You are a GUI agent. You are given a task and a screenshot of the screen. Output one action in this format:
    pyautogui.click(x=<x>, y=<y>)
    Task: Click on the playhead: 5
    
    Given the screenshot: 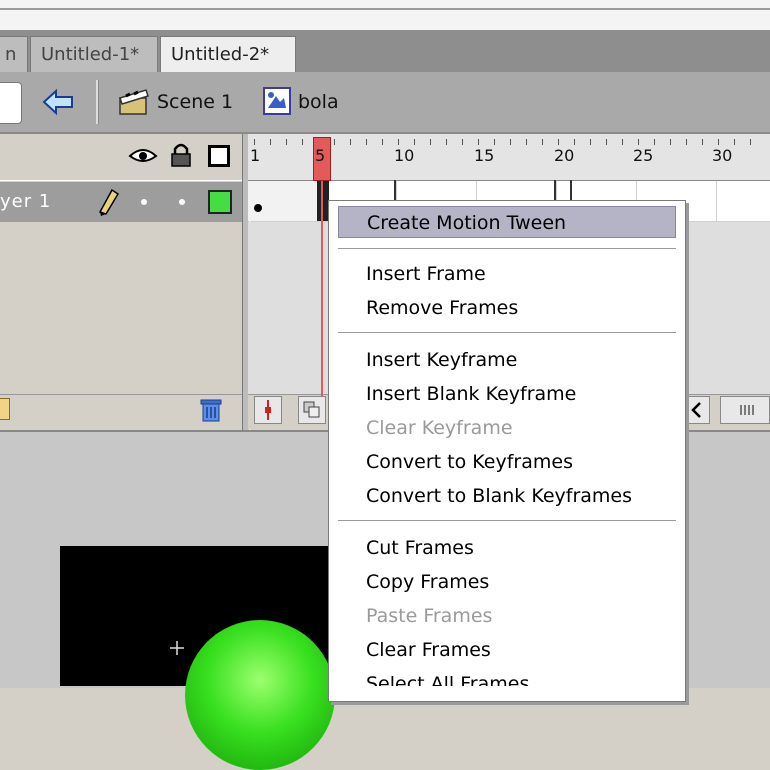 What is the action you would take?
    pyautogui.click(x=322, y=159)
    